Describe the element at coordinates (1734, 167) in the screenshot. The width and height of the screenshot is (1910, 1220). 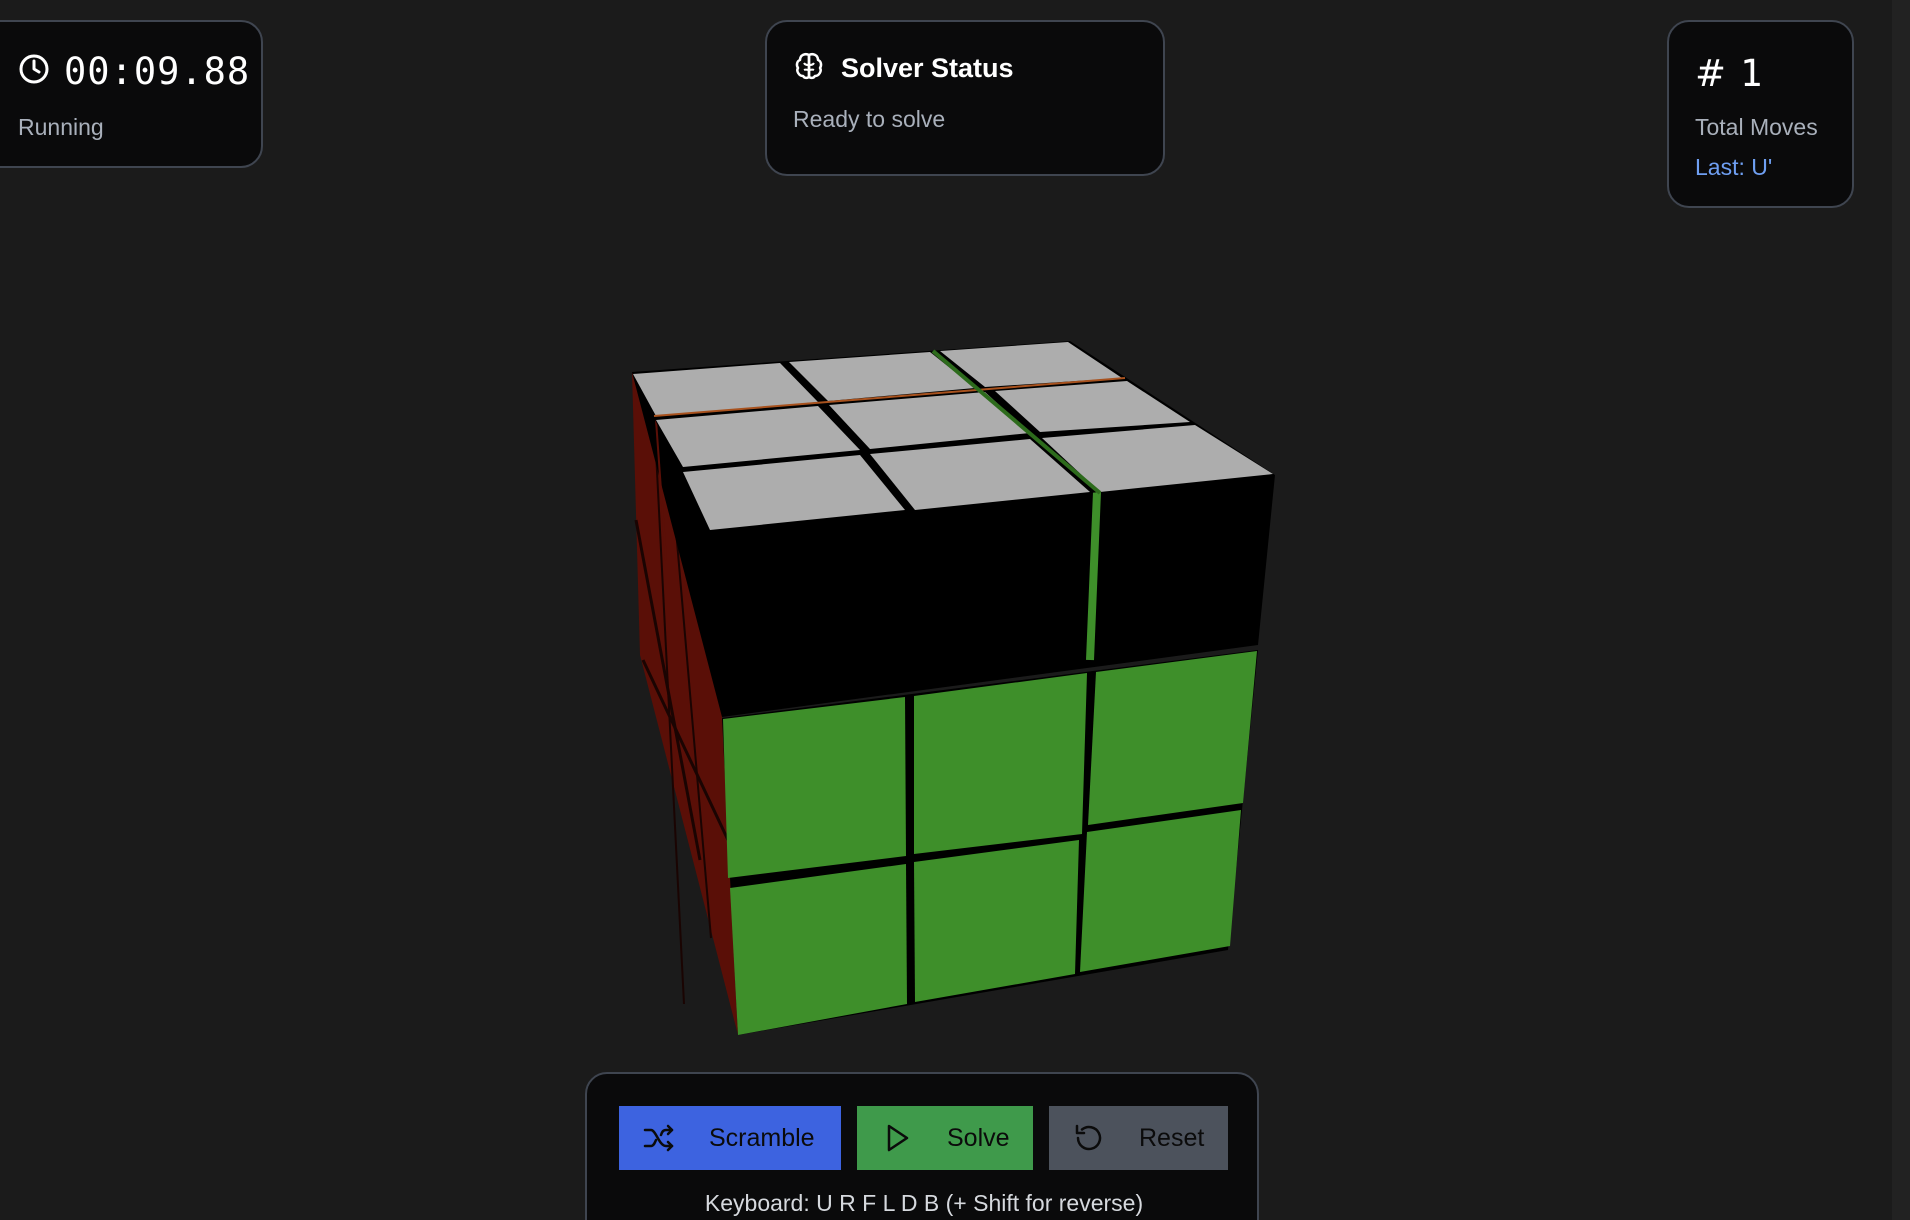
I see `last-move: Last: U'` at that location.